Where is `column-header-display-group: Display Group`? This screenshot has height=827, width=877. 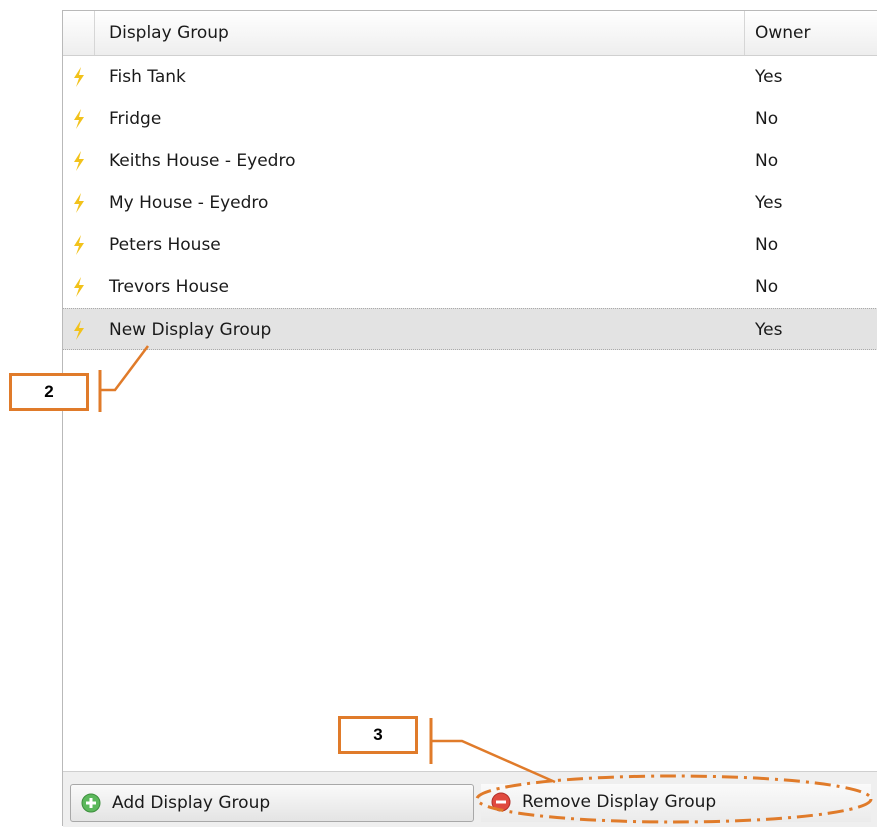
column-header-display-group: Display Group is located at coordinates (420, 33).